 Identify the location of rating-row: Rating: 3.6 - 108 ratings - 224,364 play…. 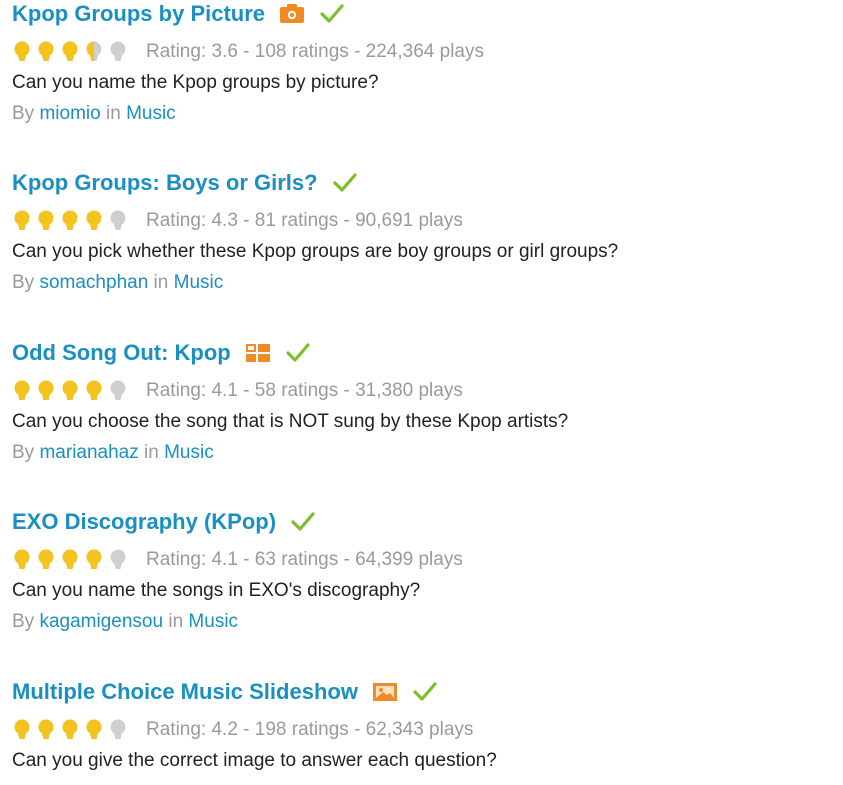
(422, 52).